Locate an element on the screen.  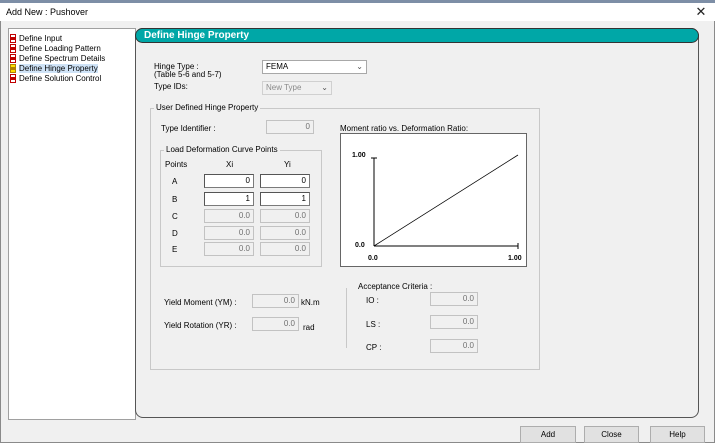
point-e-label: E is located at coordinates (175, 249).